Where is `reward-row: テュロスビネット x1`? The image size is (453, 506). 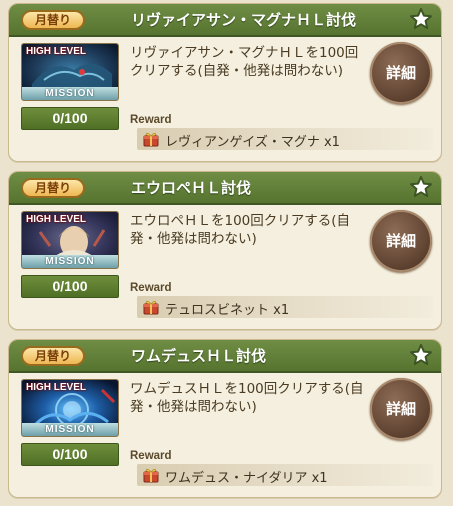
reward-row: テュロスビネット x1 is located at coordinates (285, 307).